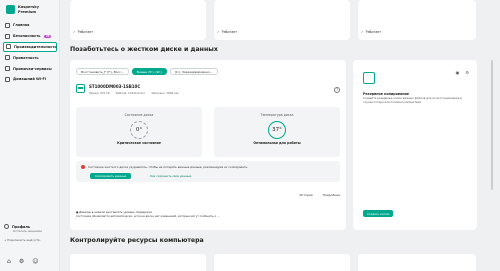 Image resolution: width=500 pixels, height=271 pixels. What do you see at coordinates (137, 240) in the screenshot?
I see `section-title-resources: Контролируйте ресурсы компьютера` at bounding box center [137, 240].